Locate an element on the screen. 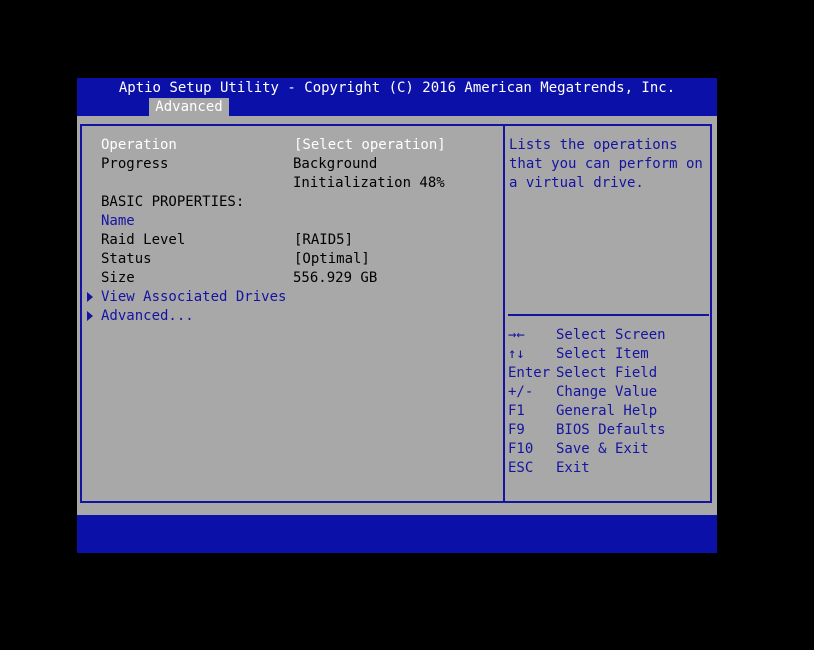  help-divider is located at coordinates (608, 315).